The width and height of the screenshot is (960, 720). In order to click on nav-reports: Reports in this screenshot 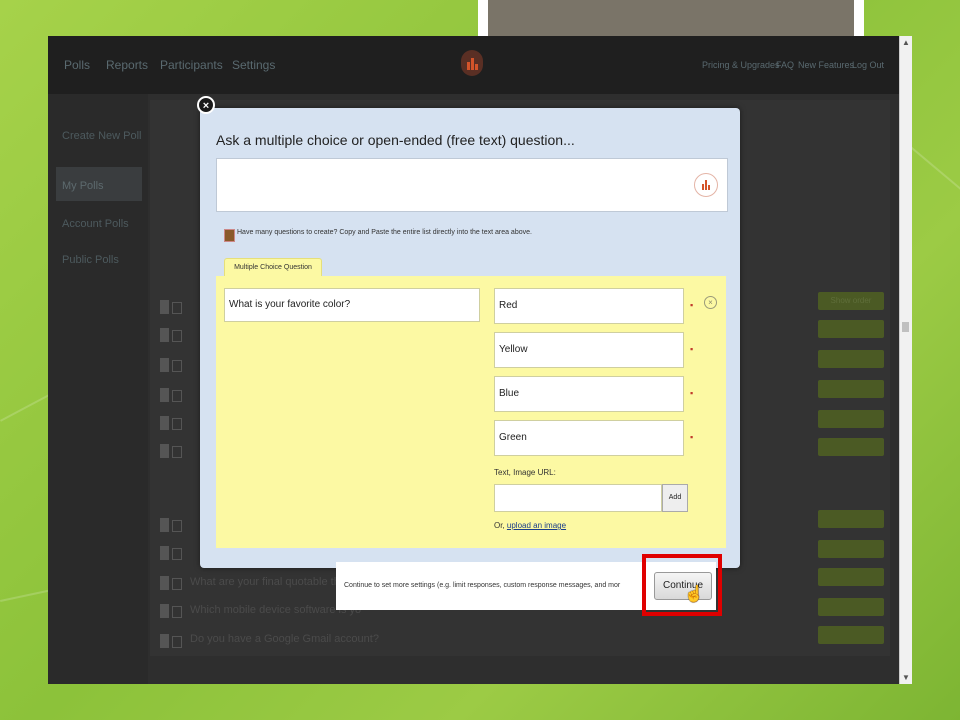, I will do `click(127, 65)`.